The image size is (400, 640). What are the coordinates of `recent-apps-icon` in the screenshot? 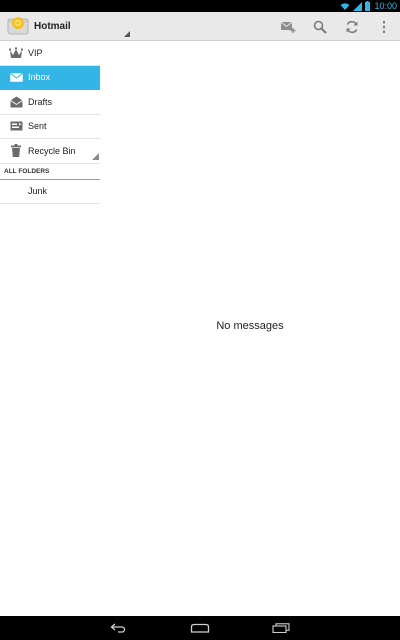 It's located at (281, 628).